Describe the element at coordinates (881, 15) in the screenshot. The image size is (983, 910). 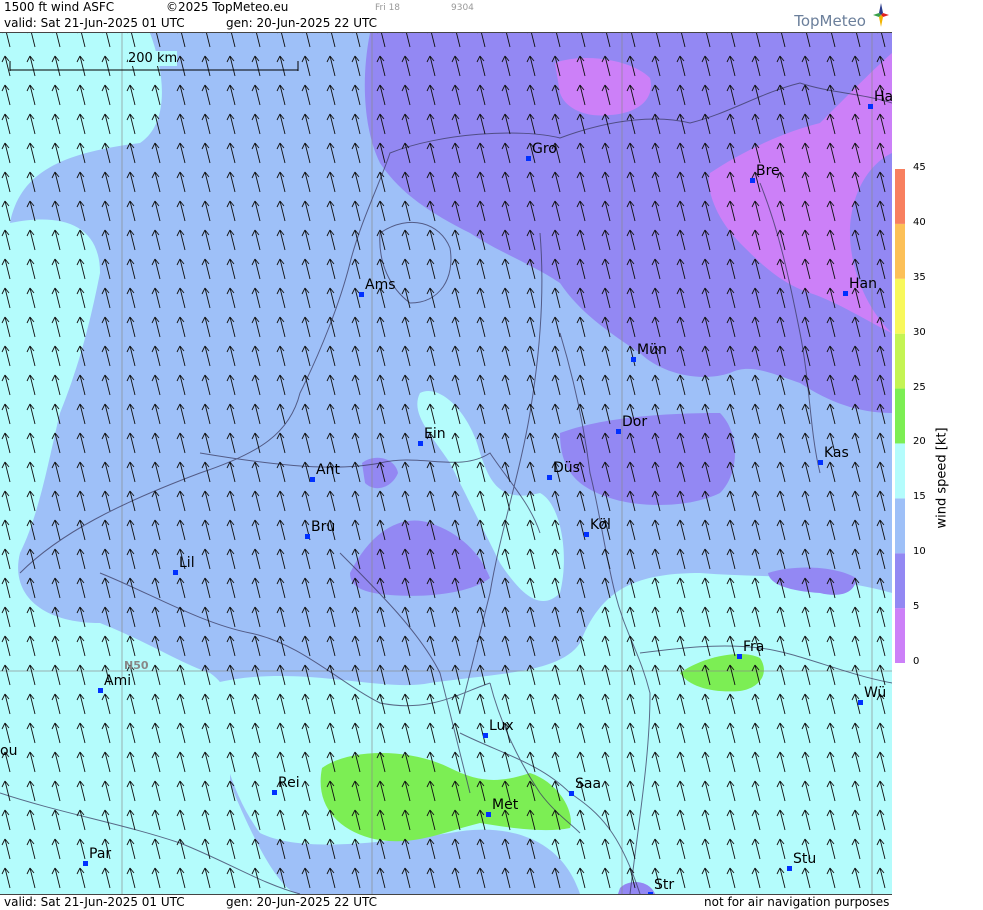
I see `compass-logo-icon` at that location.